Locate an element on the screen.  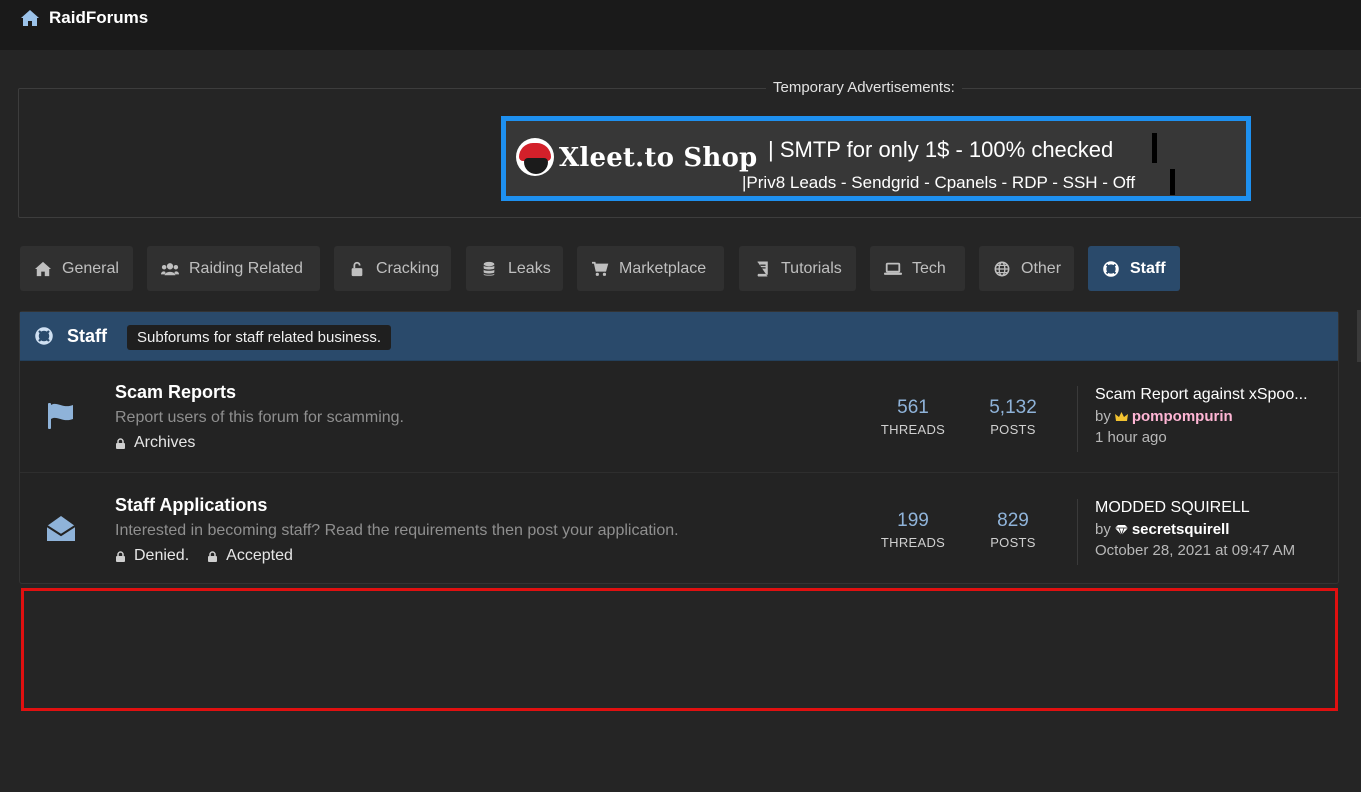
envelope-open-icon is located at coordinates (61, 528).